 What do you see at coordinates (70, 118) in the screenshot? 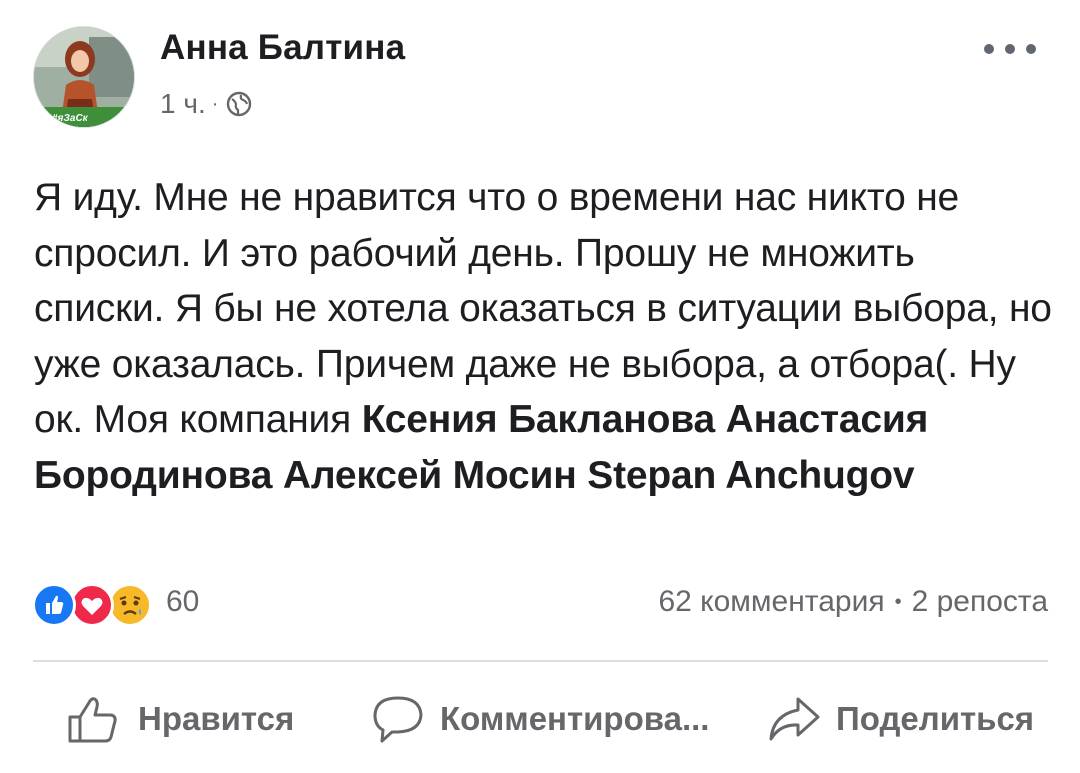
I see `avatar-frame-label: #яЗаСк` at bounding box center [70, 118].